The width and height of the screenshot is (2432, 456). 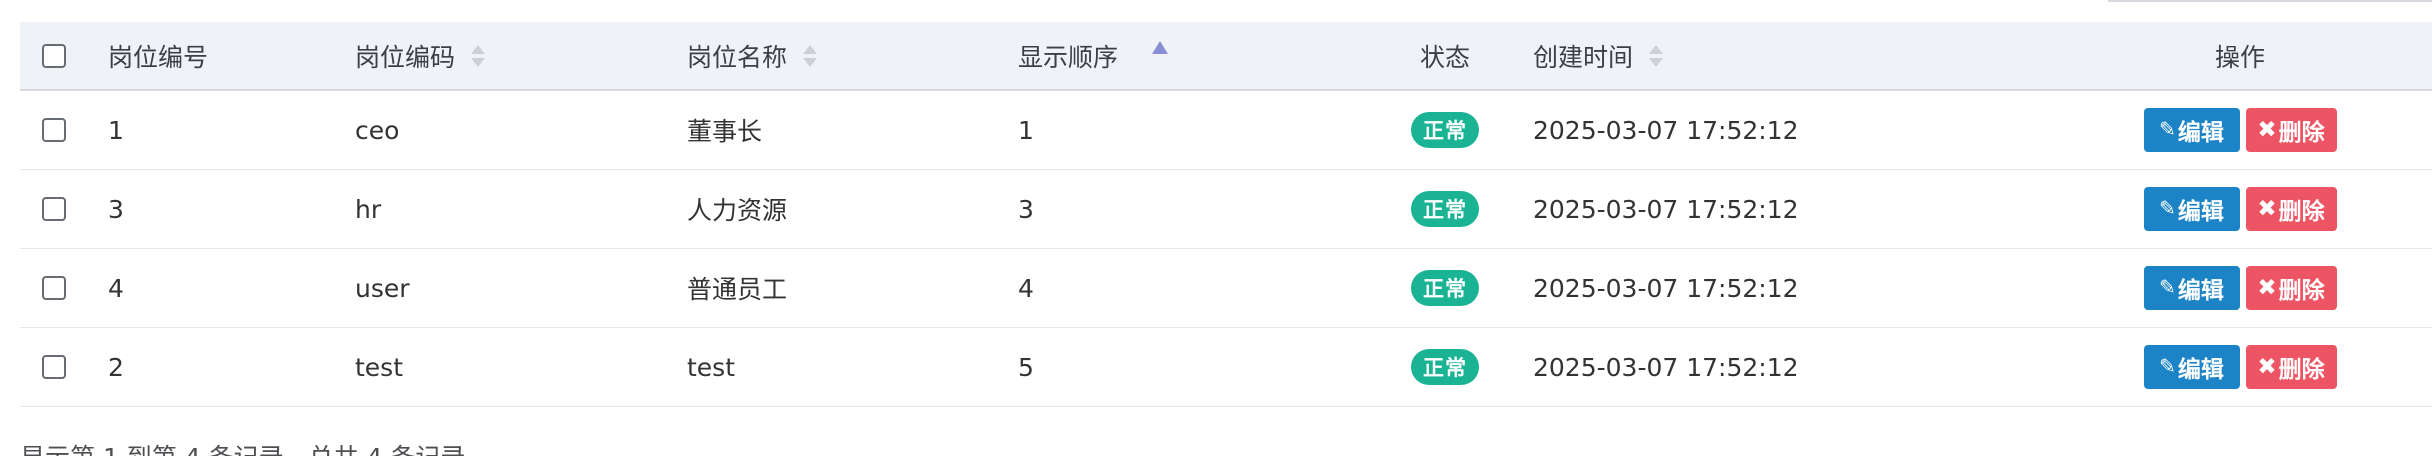 I want to click on header-post-code: 岗位编码, so click(x=515, y=55).